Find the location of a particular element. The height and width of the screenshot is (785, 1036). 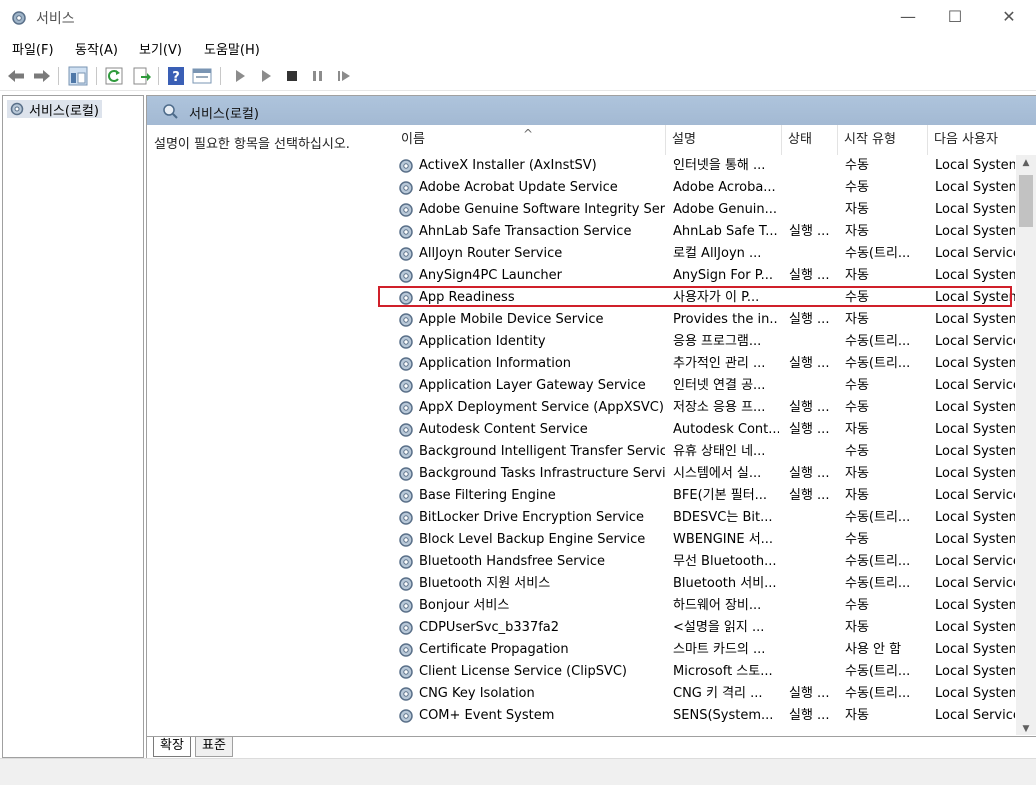

menu-action: 동작(A) is located at coordinates (96, 48).